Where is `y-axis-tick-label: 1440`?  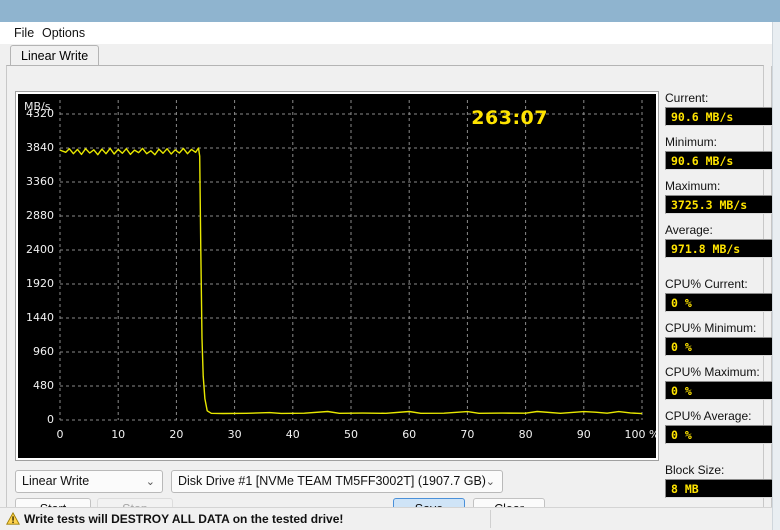 y-axis-tick-label: 1440 is located at coordinates (40, 317).